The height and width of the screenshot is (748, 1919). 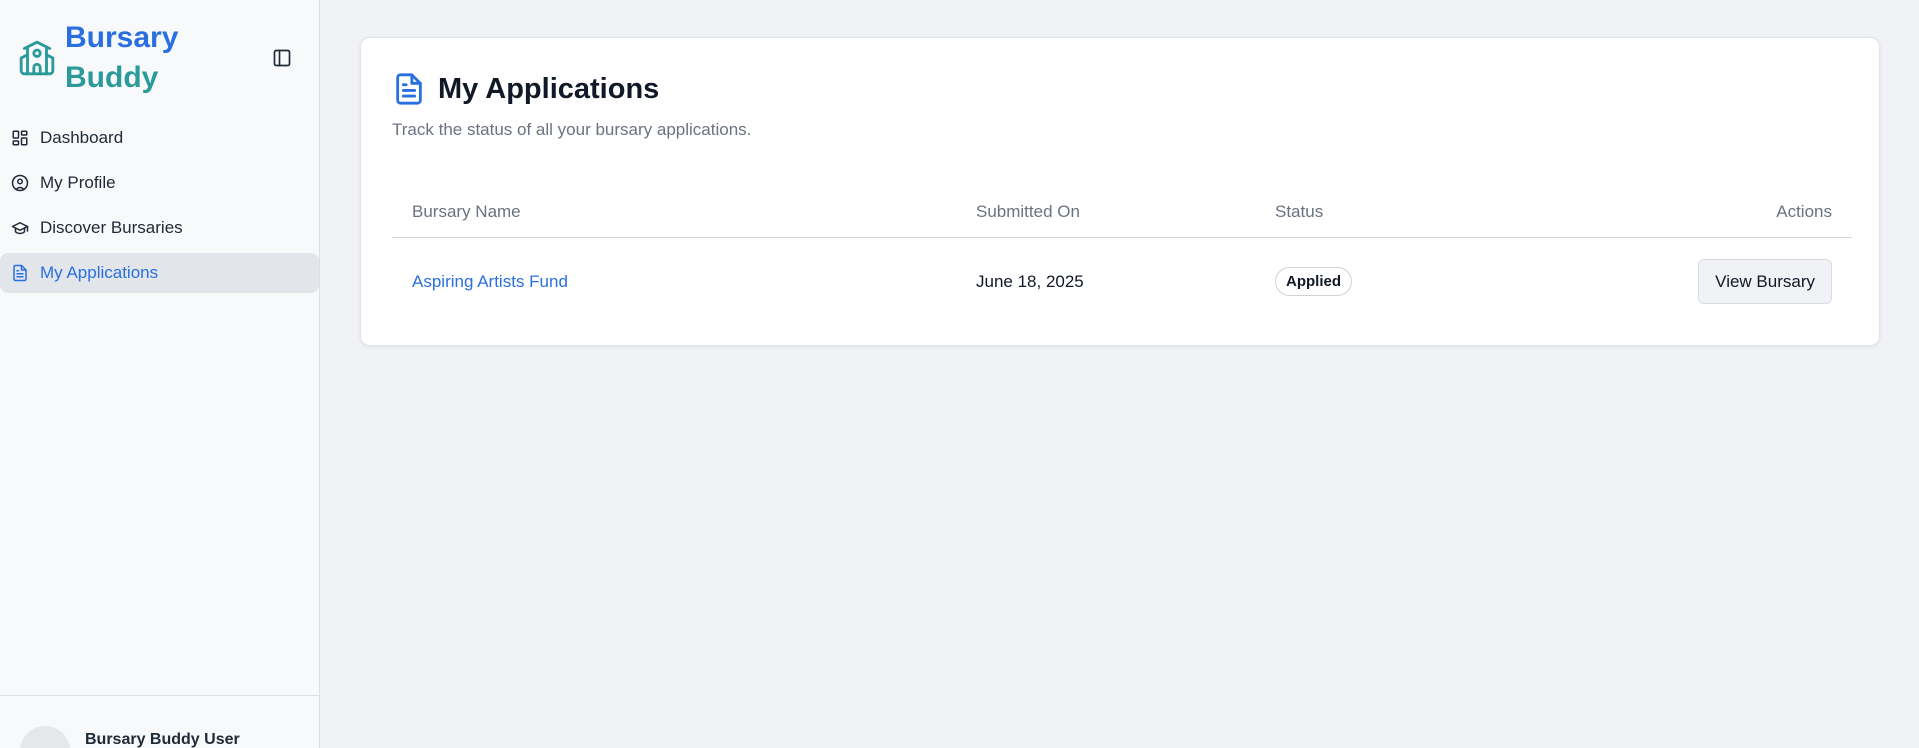 I want to click on brand-name-line1: Bursary, so click(x=122, y=37).